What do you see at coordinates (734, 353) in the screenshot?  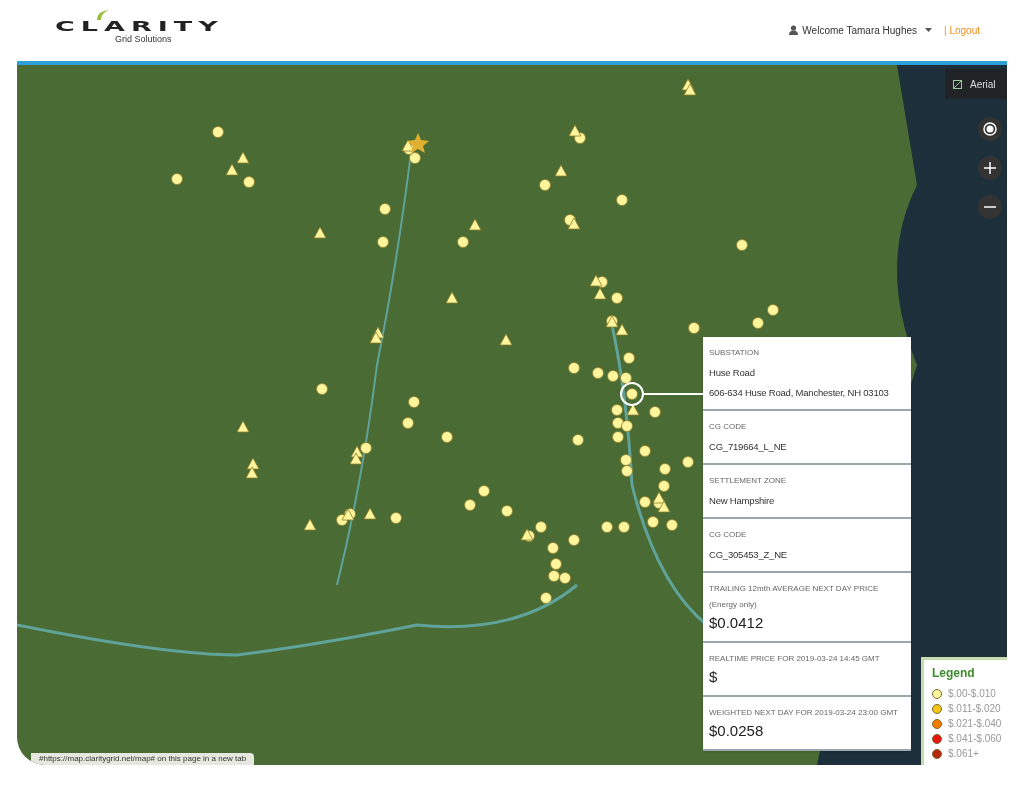 I see `field-label: SUBSTATION` at bounding box center [734, 353].